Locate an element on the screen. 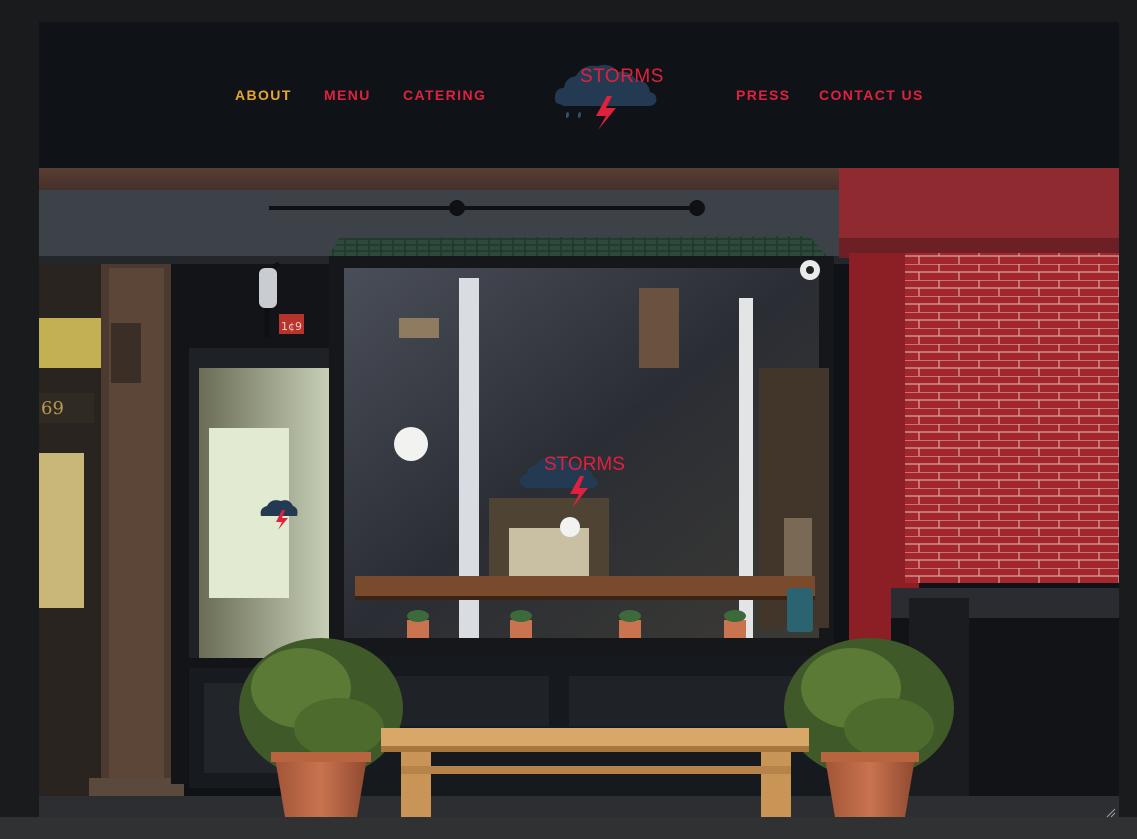 The width and height of the screenshot is (1137, 839). nav-about-link: ABOUT is located at coordinates (263, 95).